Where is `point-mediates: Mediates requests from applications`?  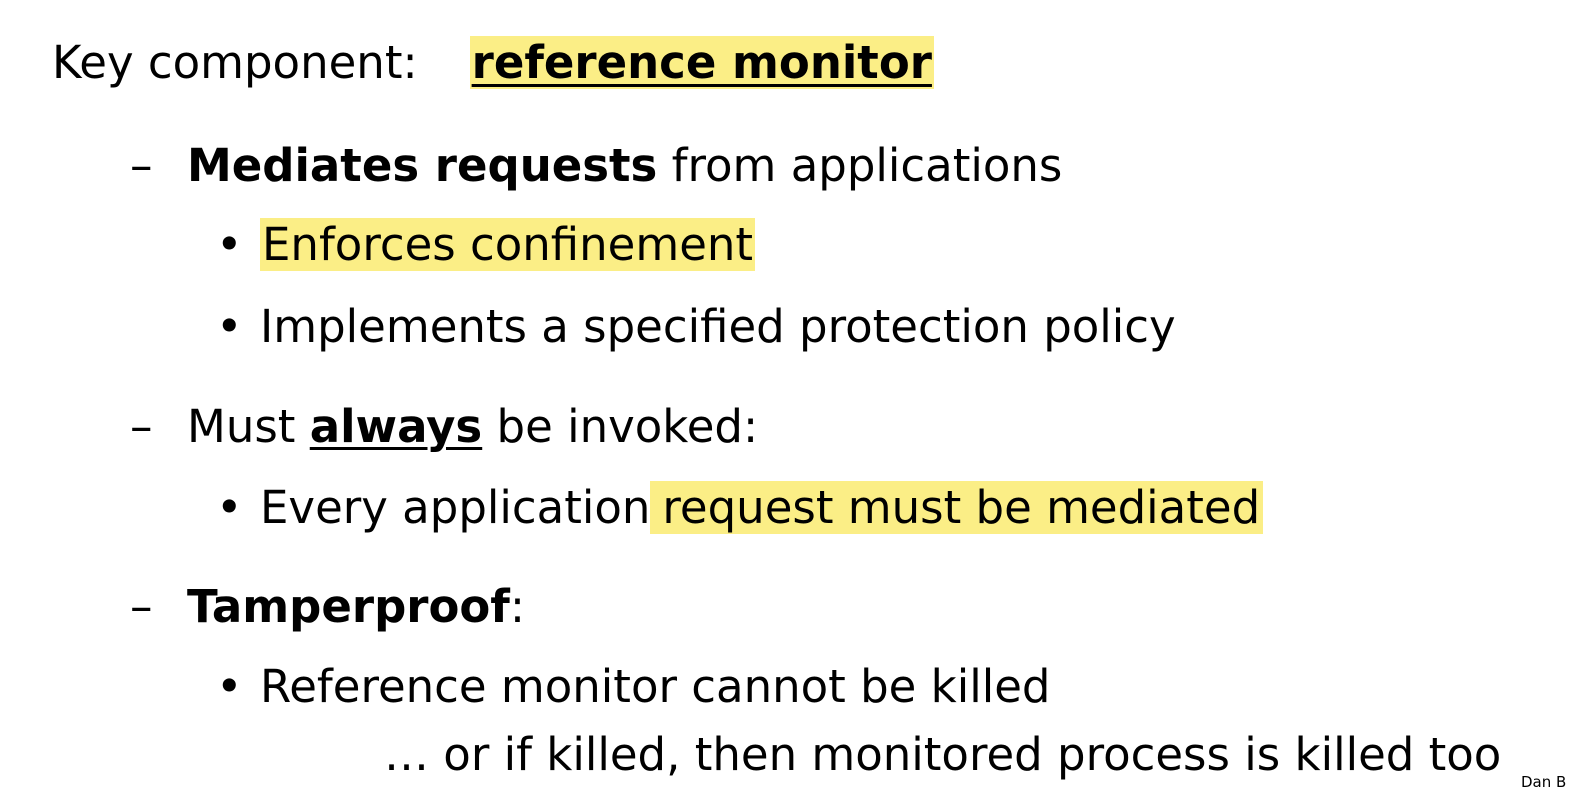 point-mediates: Mediates requests from applications is located at coordinates (624, 165).